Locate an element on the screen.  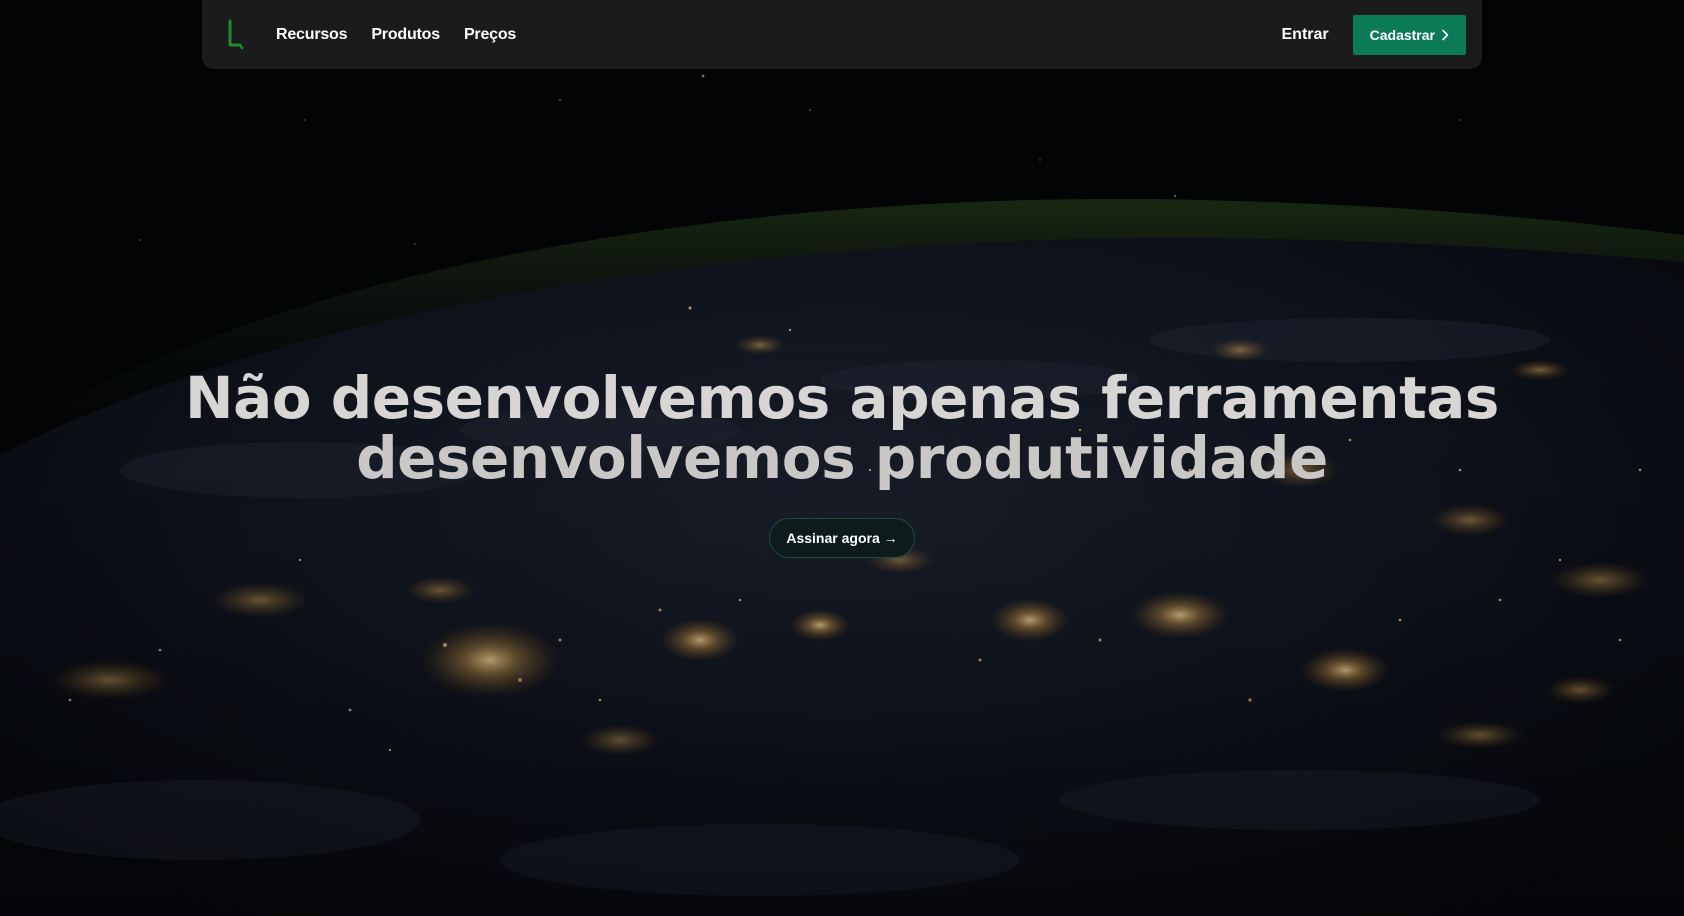
signup-button: Cadastrar is located at coordinates (1409, 34).